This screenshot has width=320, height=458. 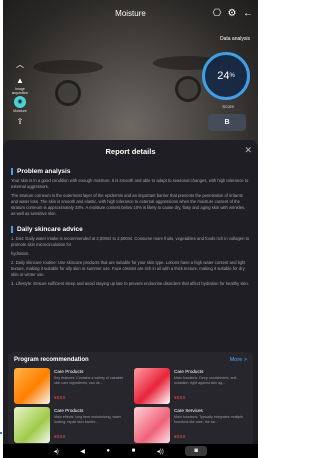 I want to click on upload-icon: ⇪, so click(x=20, y=121).